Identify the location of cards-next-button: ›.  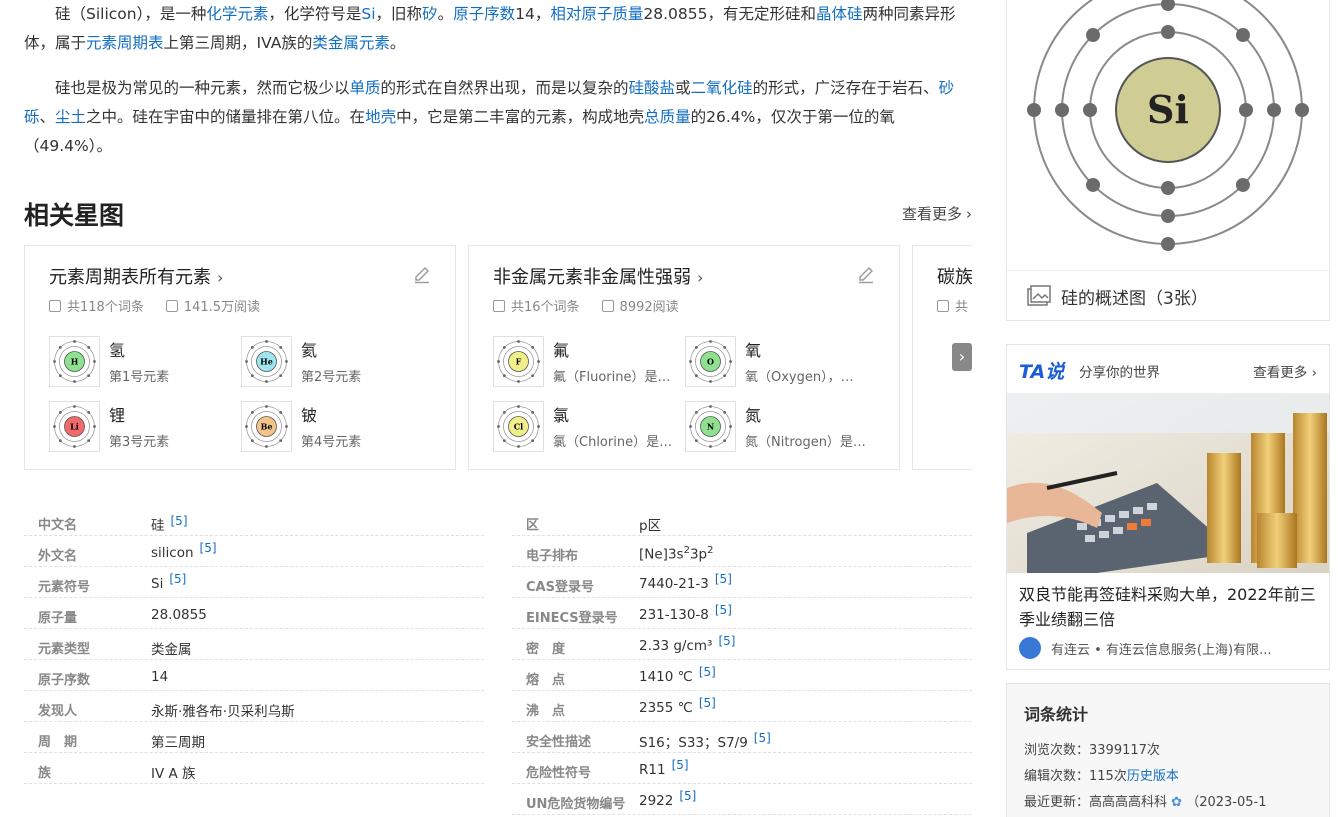
(962, 357).